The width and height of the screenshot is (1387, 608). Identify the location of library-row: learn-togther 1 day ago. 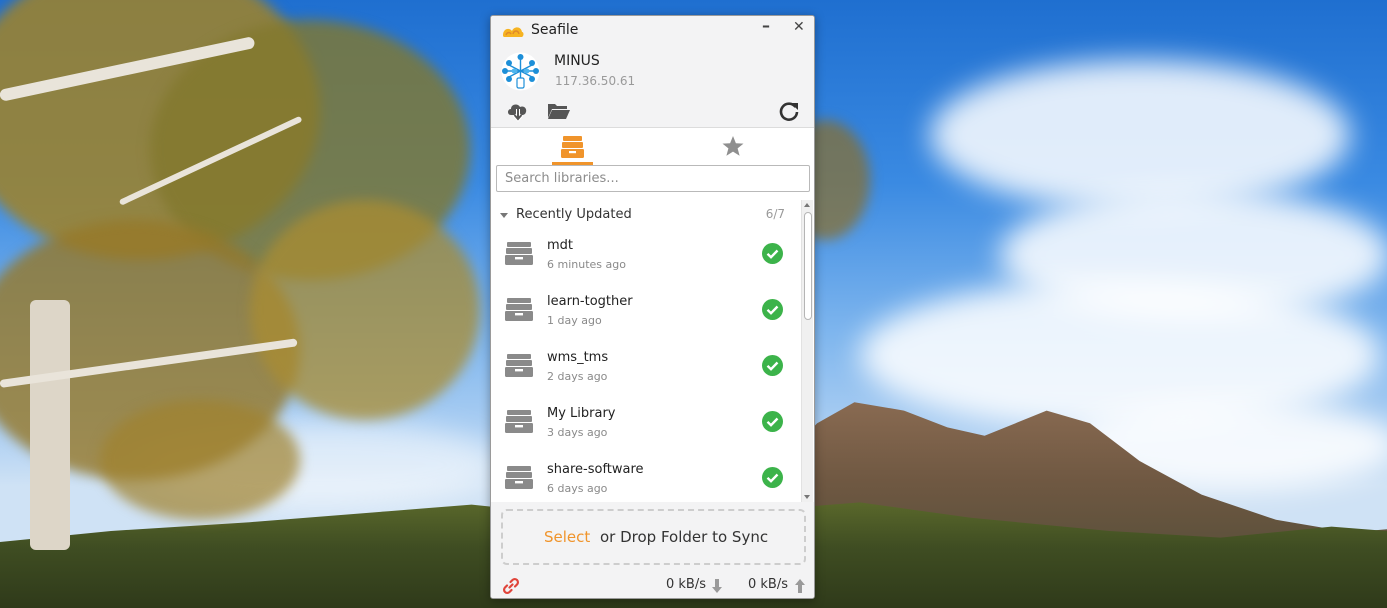
(643, 314).